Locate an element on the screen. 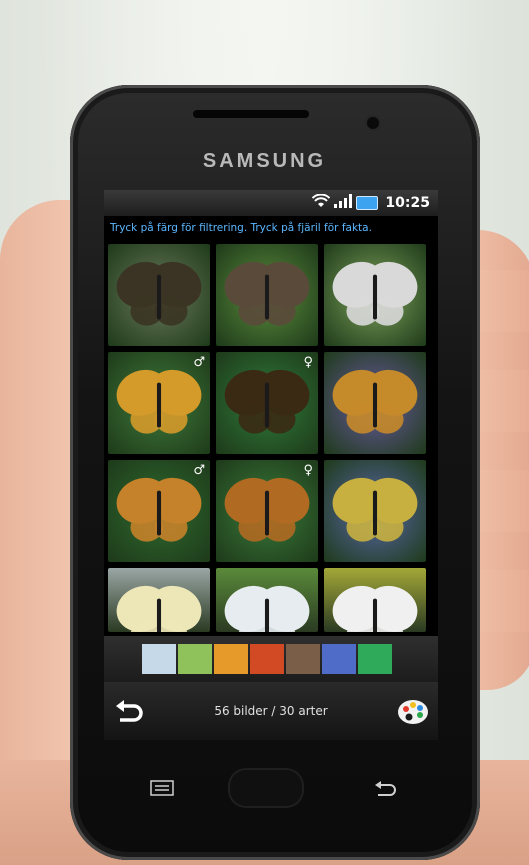 Image resolution: width=529 pixels, height=865 pixels. color-filter-red is located at coordinates (267, 659).